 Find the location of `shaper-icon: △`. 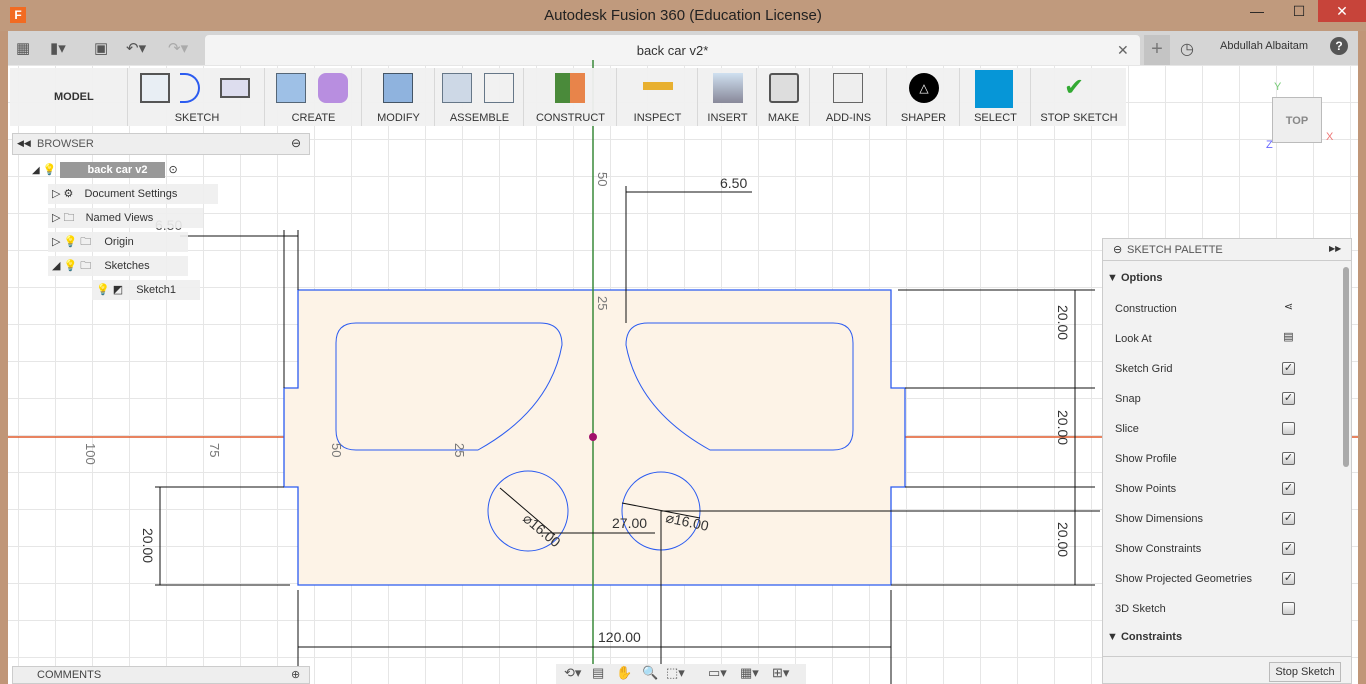

shaper-icon: △ is located at coordinates (924, 88).